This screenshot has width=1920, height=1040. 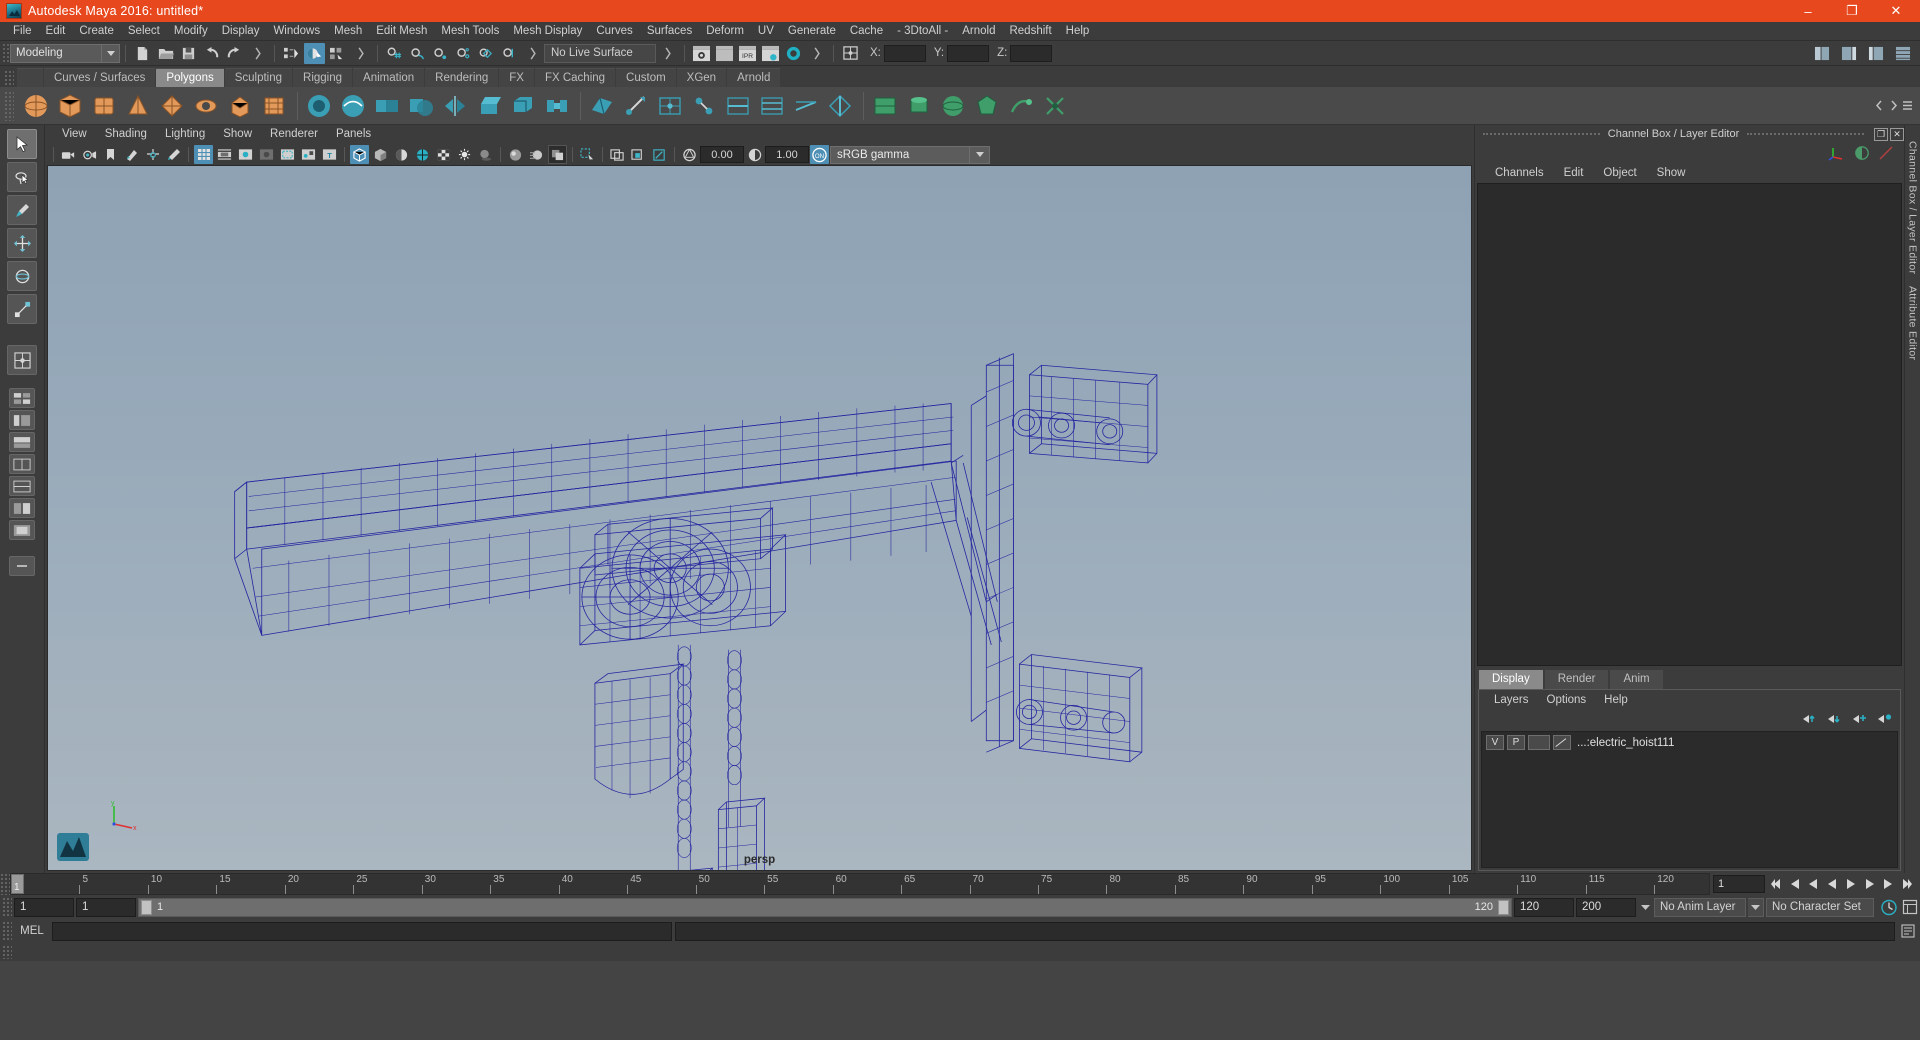 What do you see at coordinates (1837, 153) in the screenshot?
I see `move-axis-icon` at bounding box center [1837, 153].